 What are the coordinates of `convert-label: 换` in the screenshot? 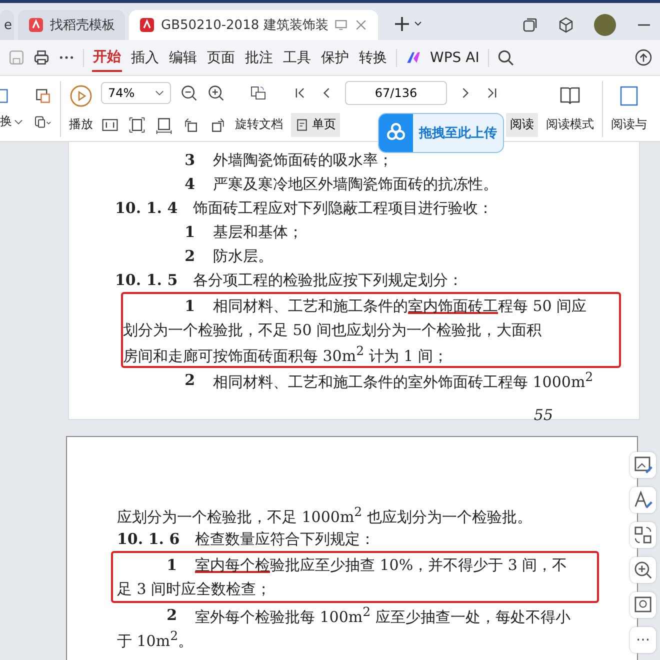 It's located at (6, 121).